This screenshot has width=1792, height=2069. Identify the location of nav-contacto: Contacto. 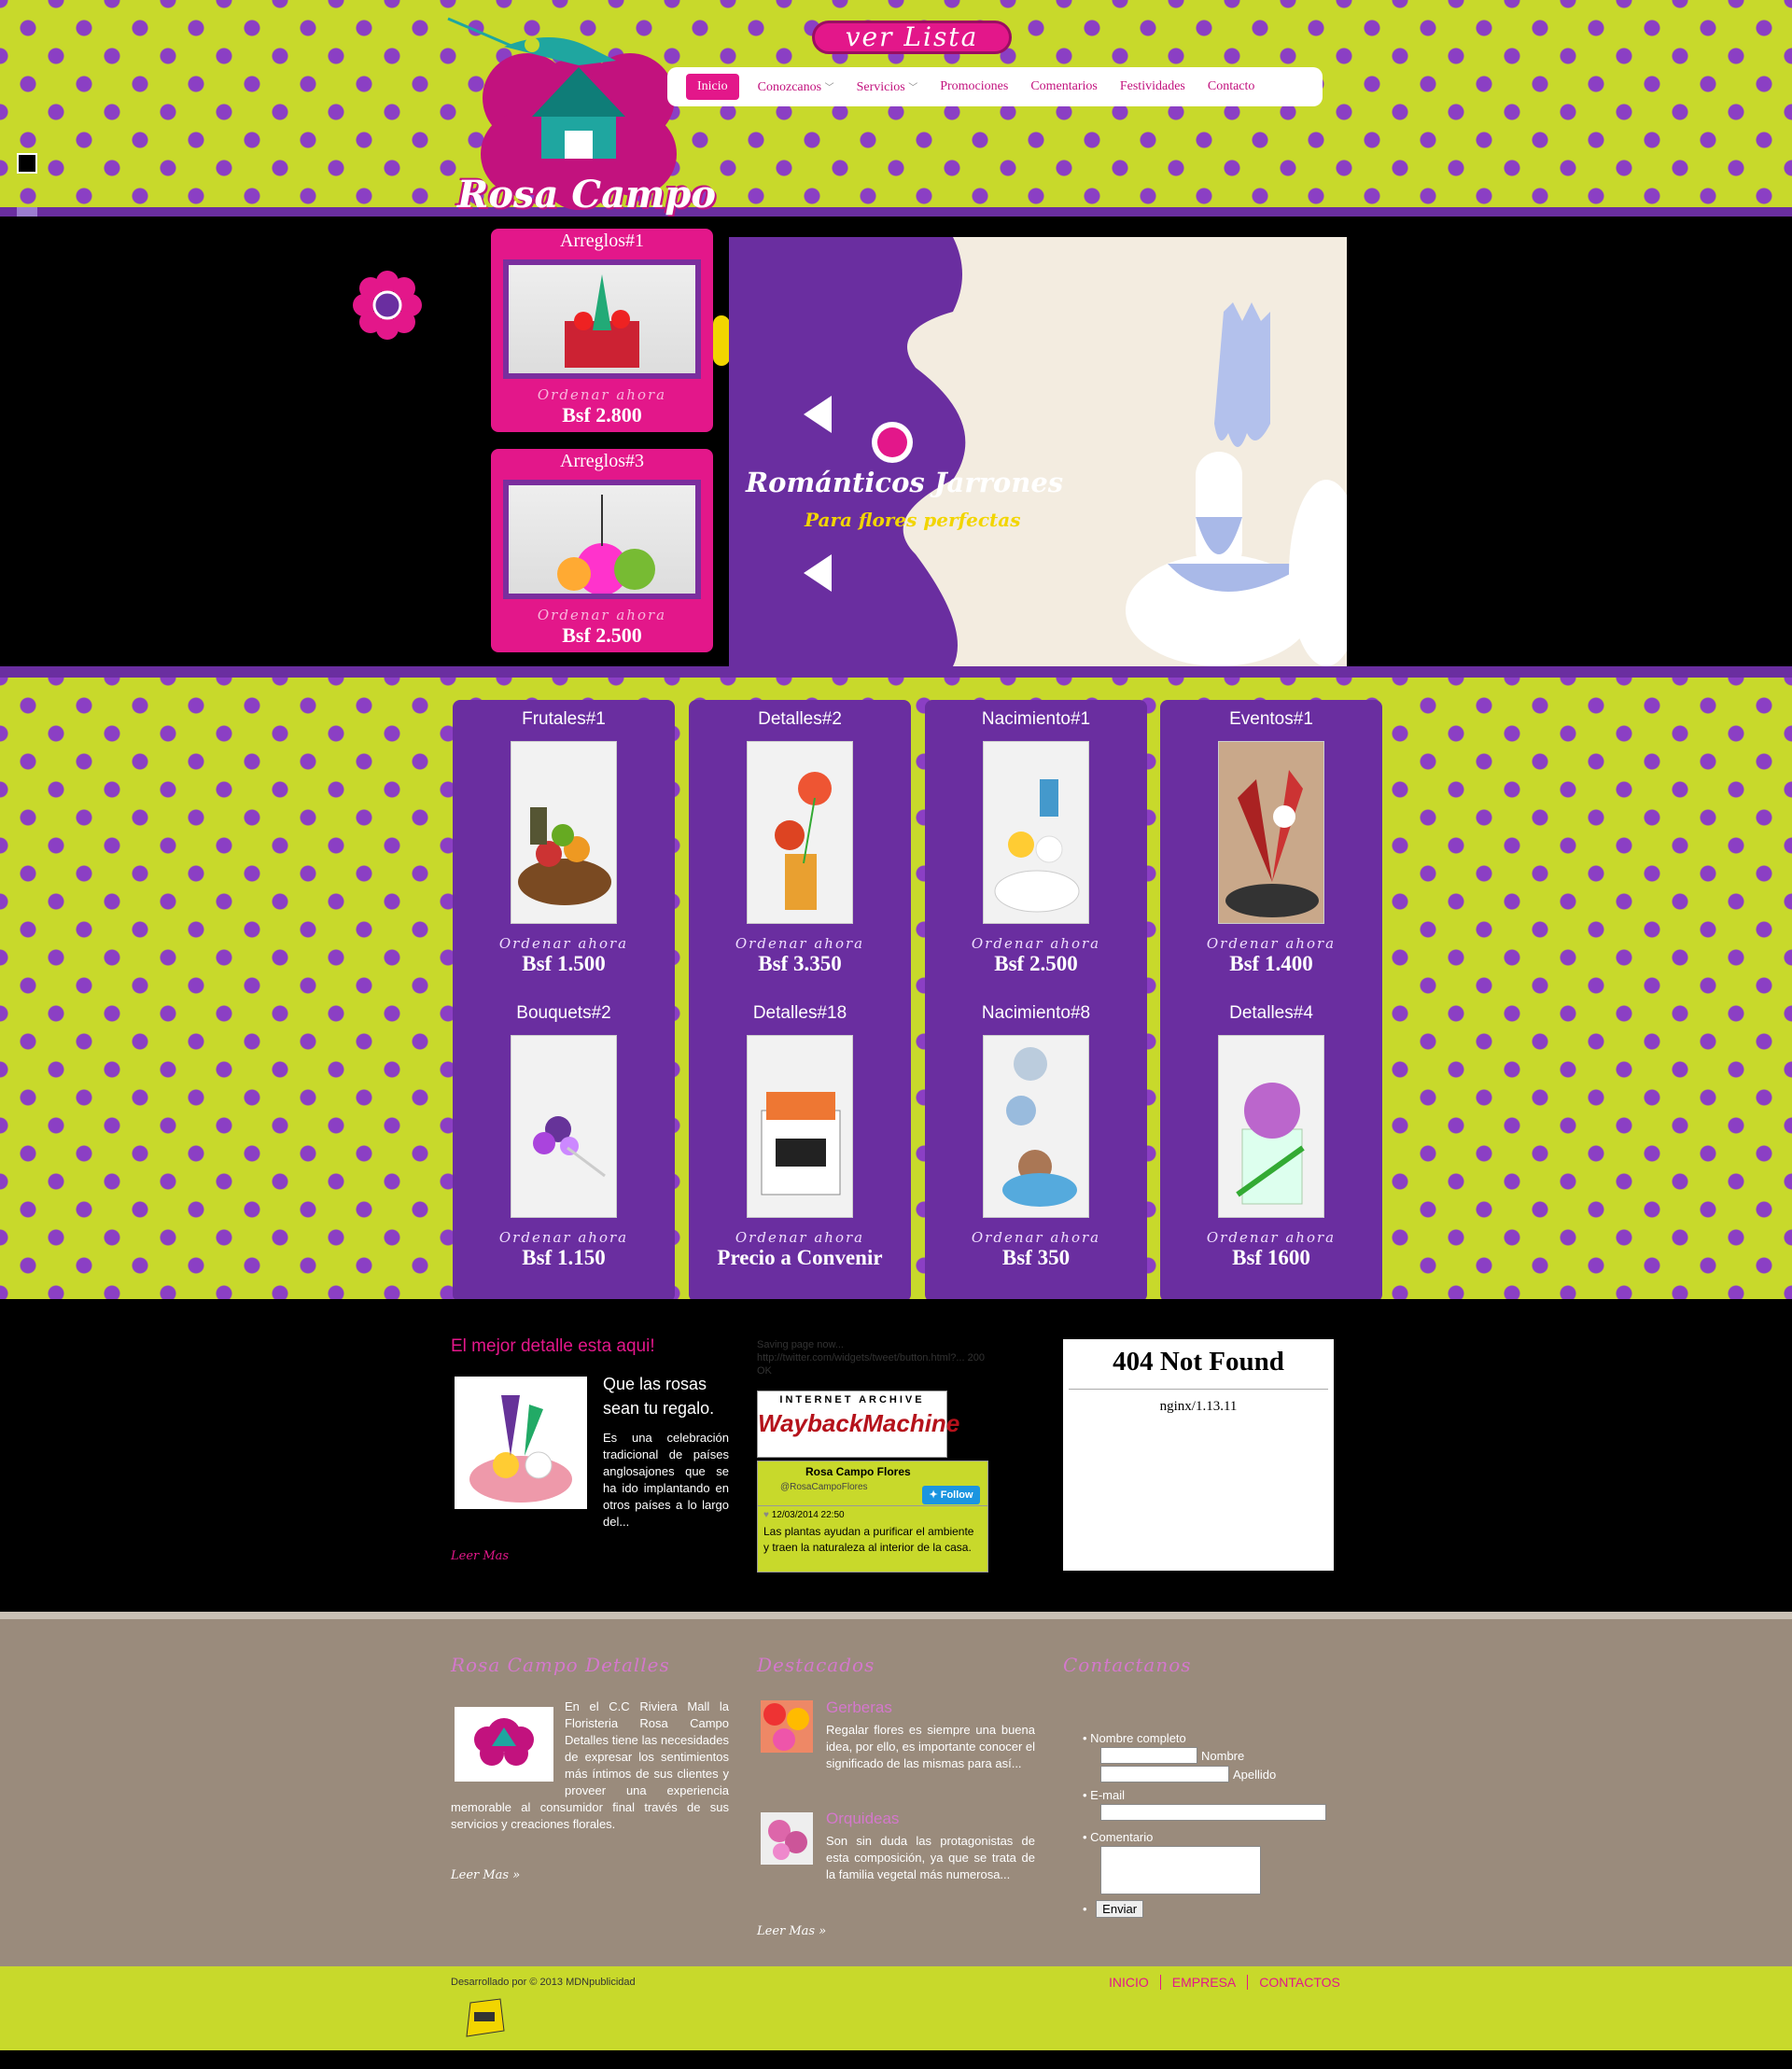
(1232, 87).